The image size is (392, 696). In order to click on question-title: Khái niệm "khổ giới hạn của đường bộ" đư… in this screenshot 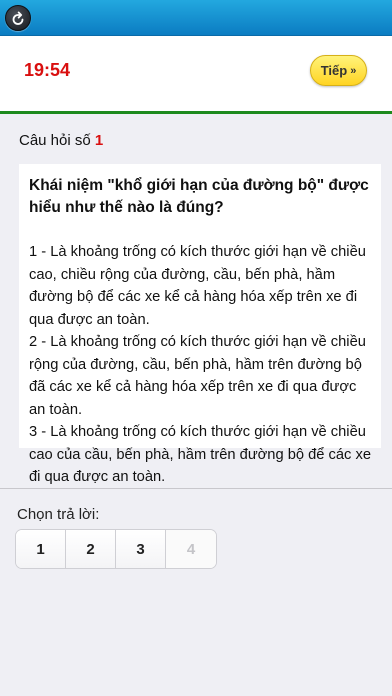, I will do `click(199, 196)`.